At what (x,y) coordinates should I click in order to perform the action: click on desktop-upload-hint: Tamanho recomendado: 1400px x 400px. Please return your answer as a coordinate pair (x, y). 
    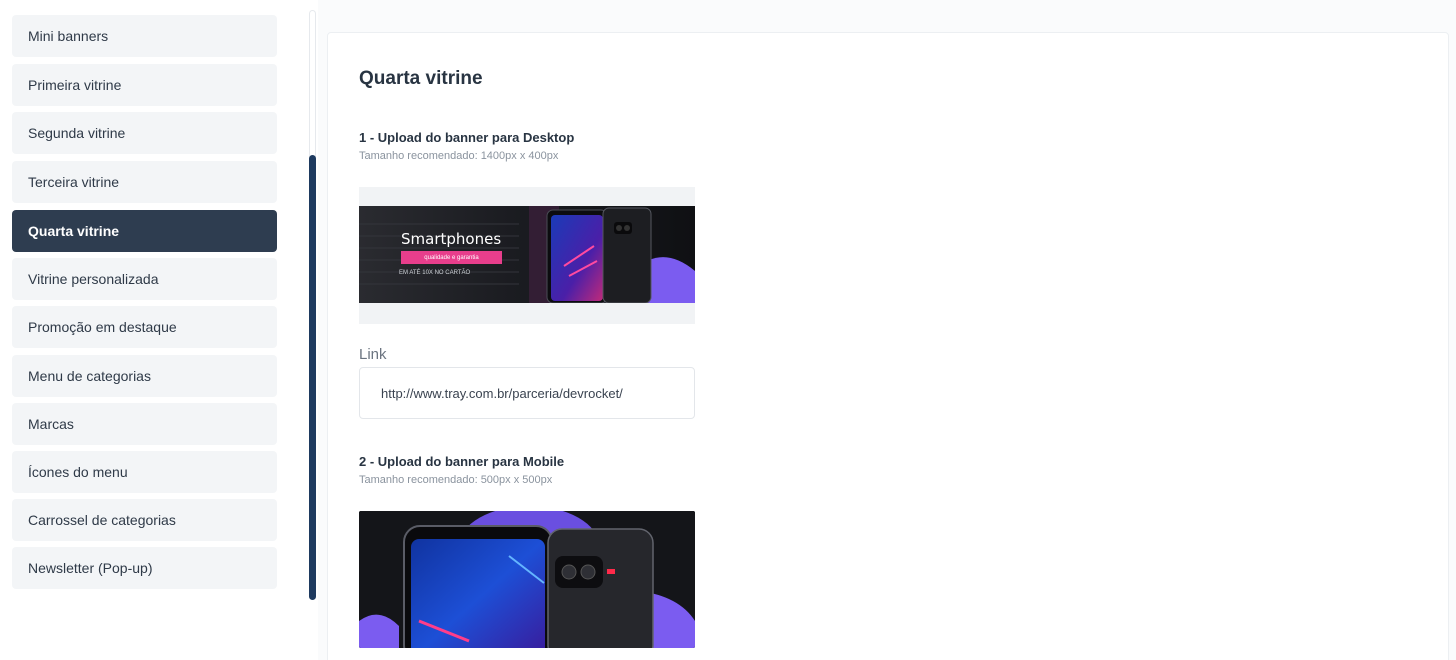
    Looking at the image, I should click on (459, 156).